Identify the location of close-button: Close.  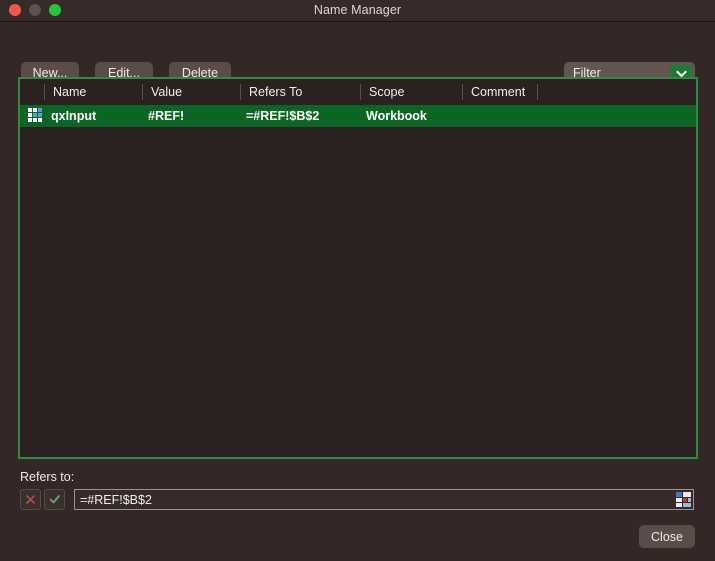
(667, 536).